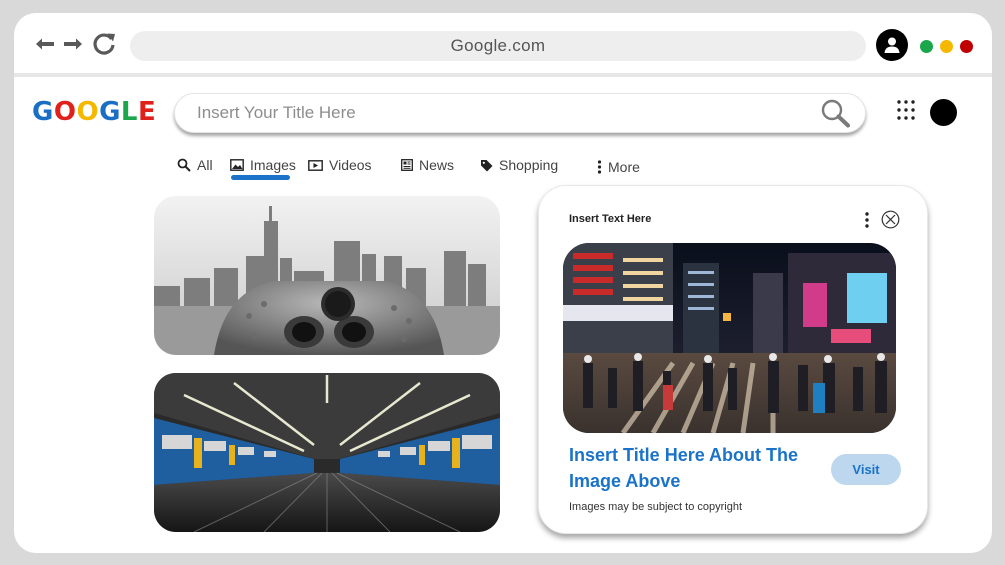  I want to click on google-logo: GOOGLE, so click(94, 112).